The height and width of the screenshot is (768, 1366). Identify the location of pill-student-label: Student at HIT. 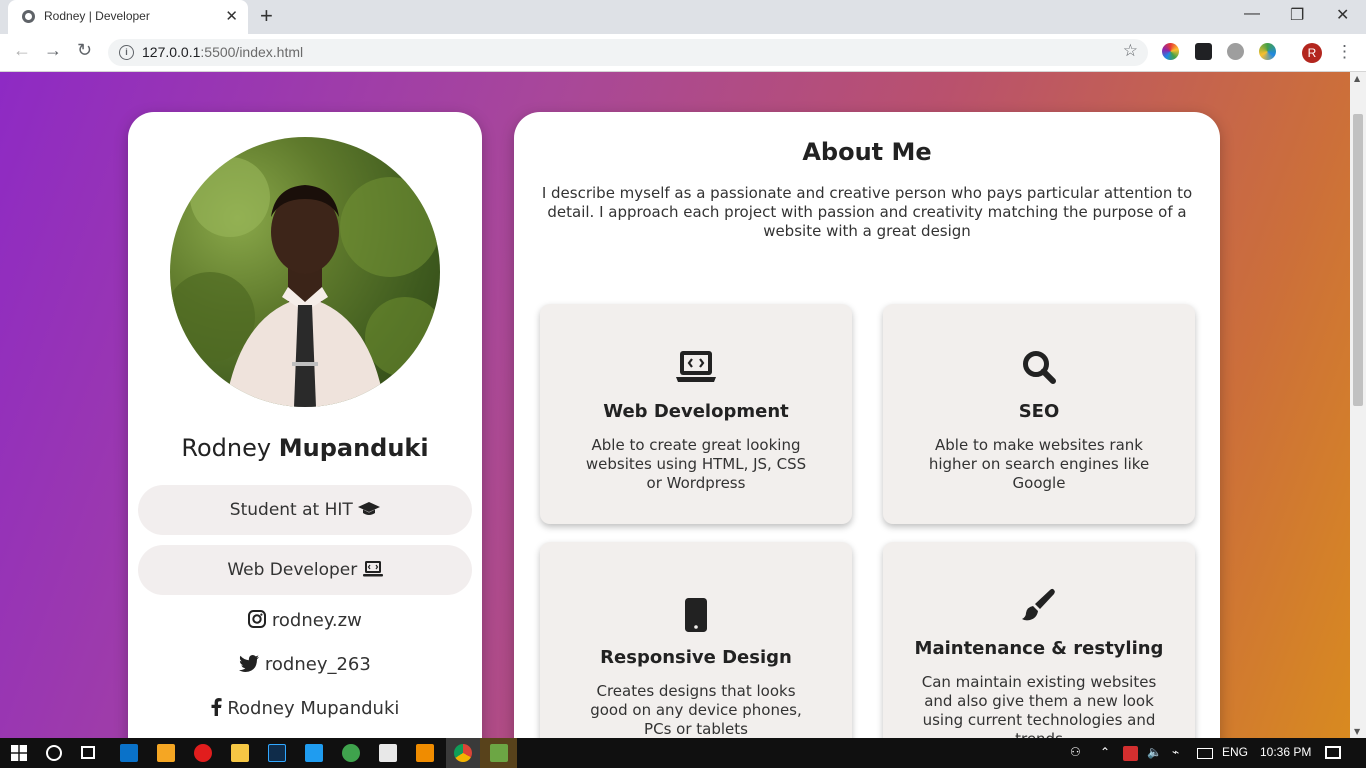
(291, 510).